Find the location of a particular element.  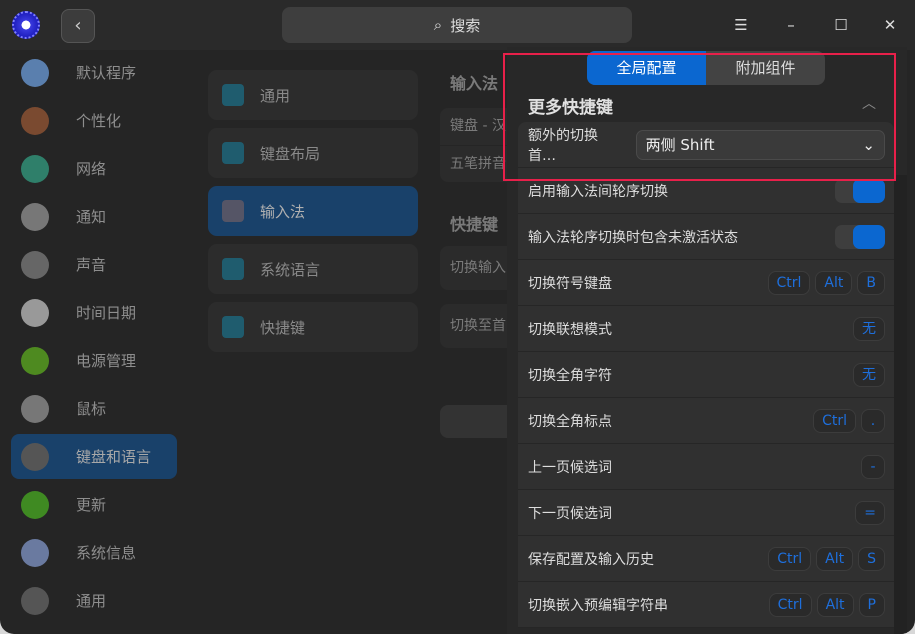

dropdown-value: 两侧 Shift is located at coordinates (680, 145).